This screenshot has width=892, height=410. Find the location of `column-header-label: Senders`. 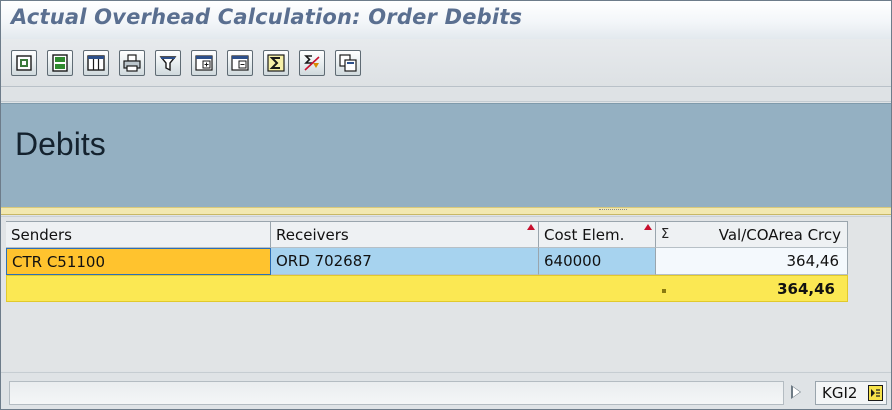

column-header-label: Senders is located at coordinates (41, 235).